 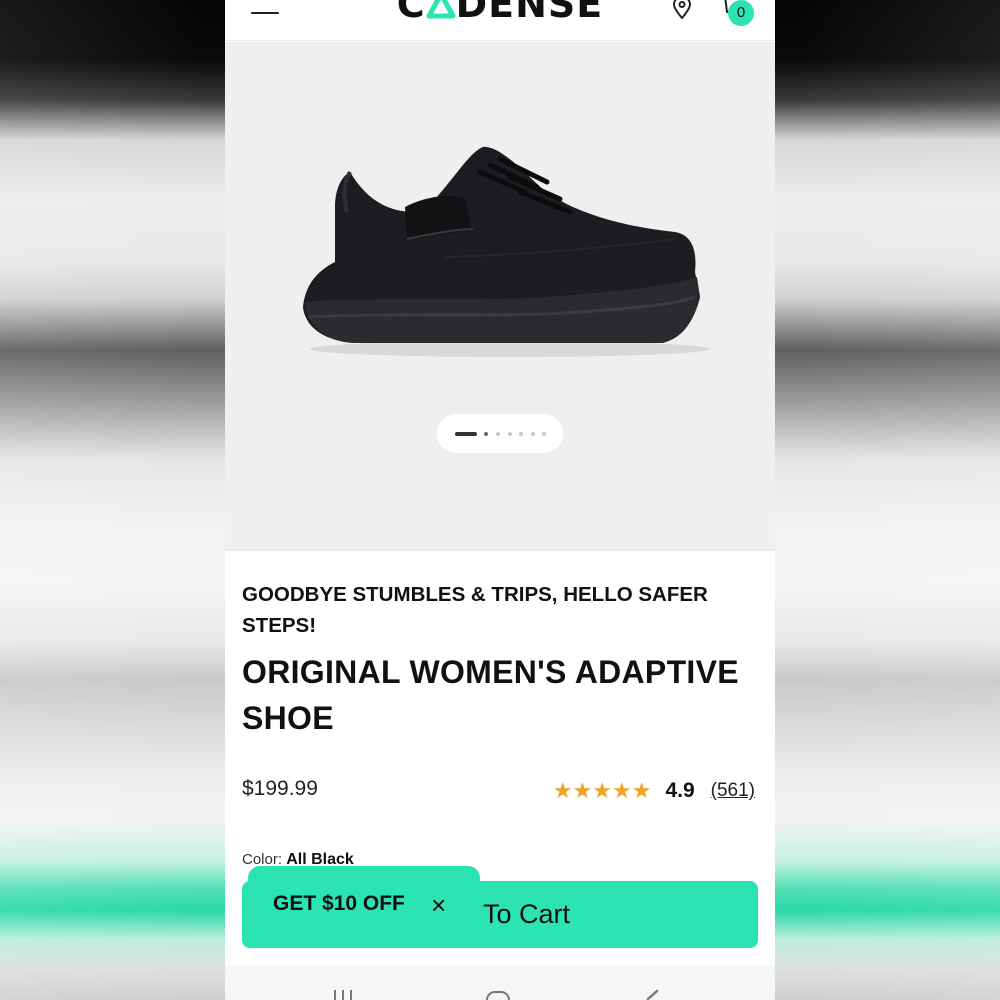 What do you see at coordinates (733, 791) in the screenshot?
I see `review-count-link: (561)` at bounding box center [733, 791].